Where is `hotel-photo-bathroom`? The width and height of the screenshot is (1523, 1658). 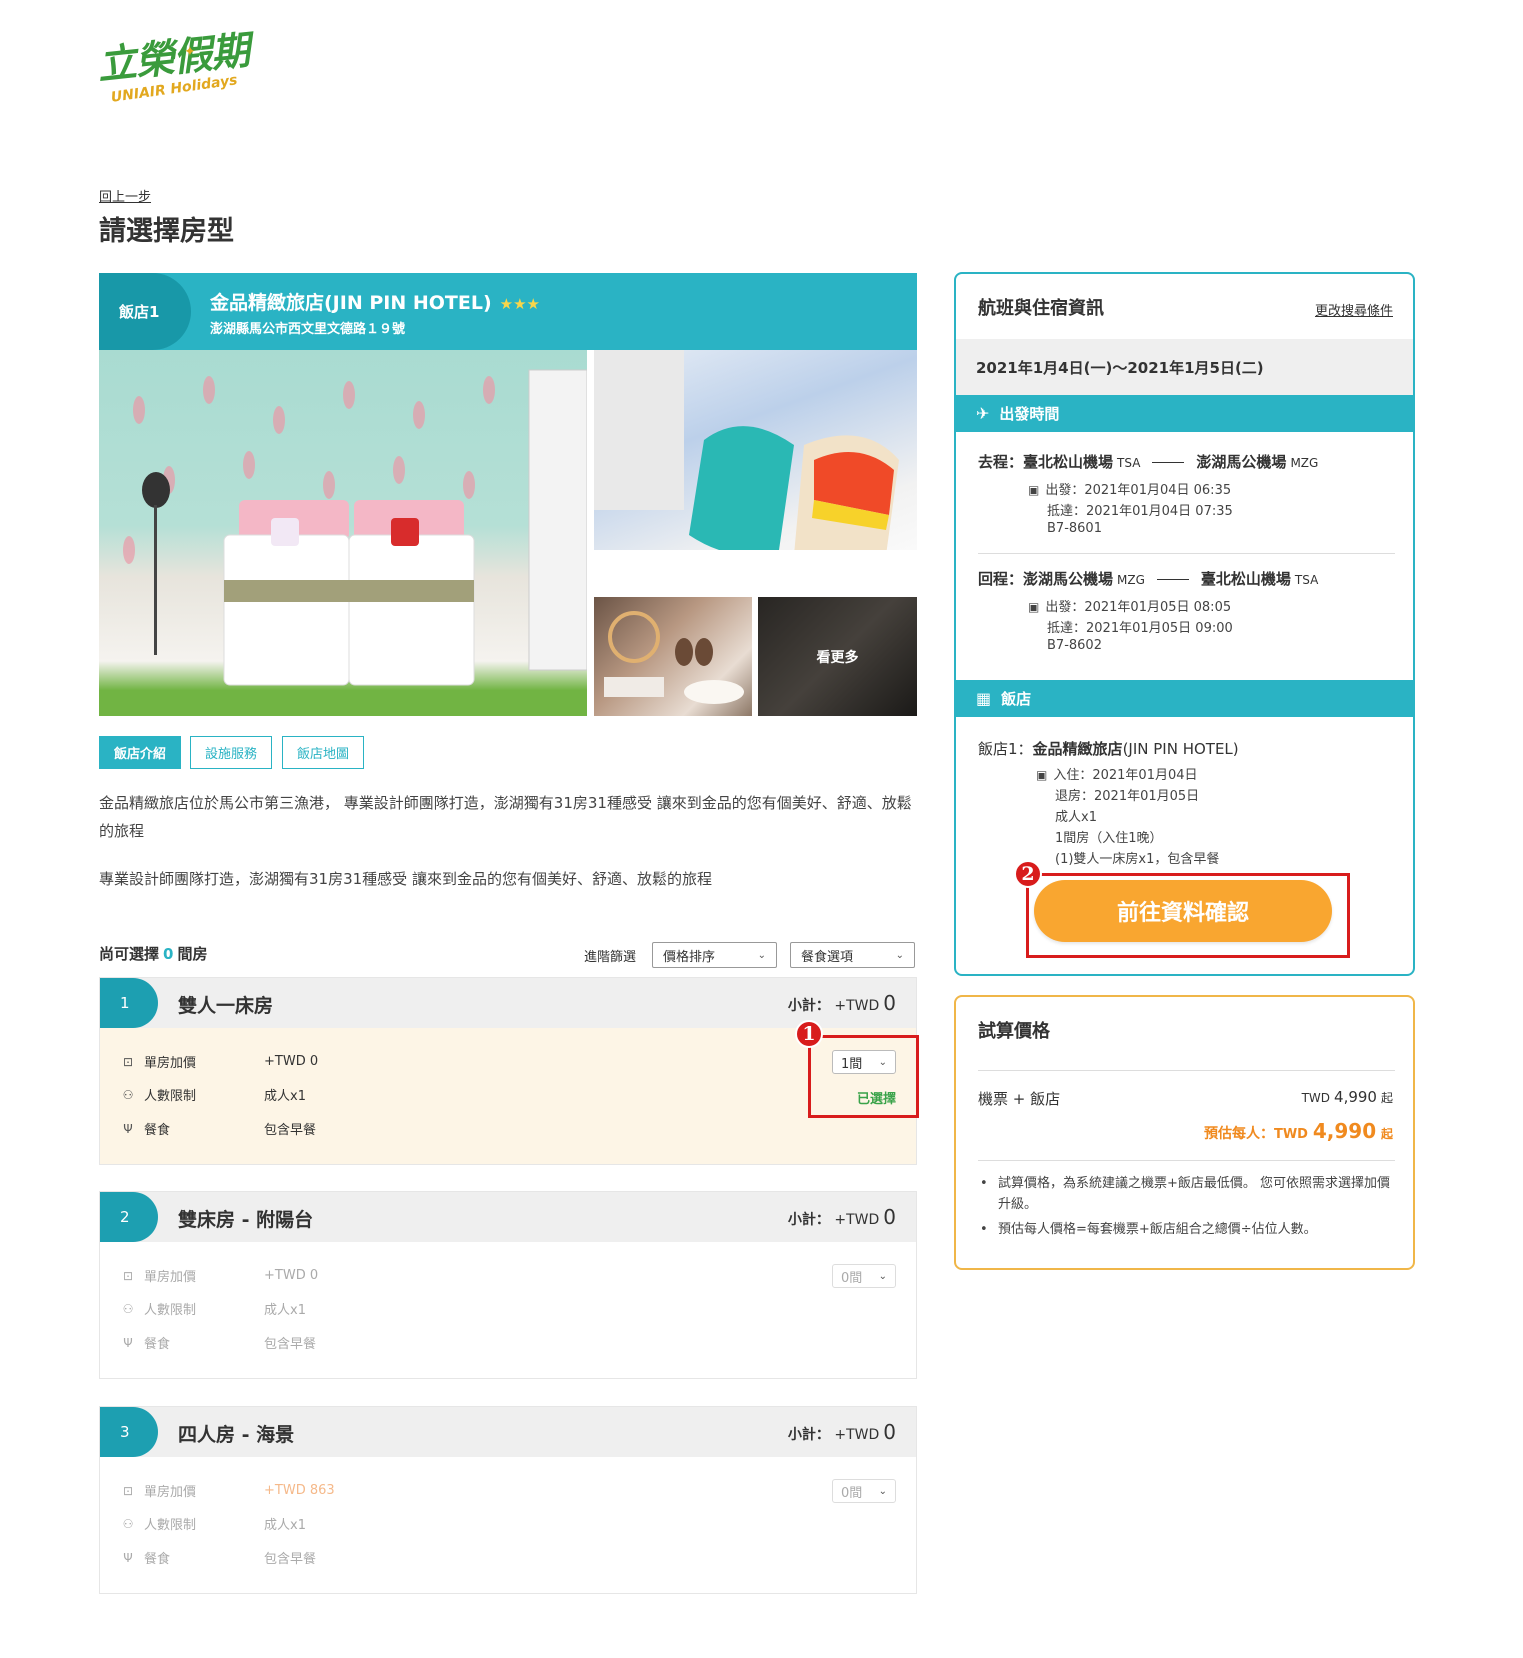 hotel-photo-bathroom is located at coordinates (673, 656).